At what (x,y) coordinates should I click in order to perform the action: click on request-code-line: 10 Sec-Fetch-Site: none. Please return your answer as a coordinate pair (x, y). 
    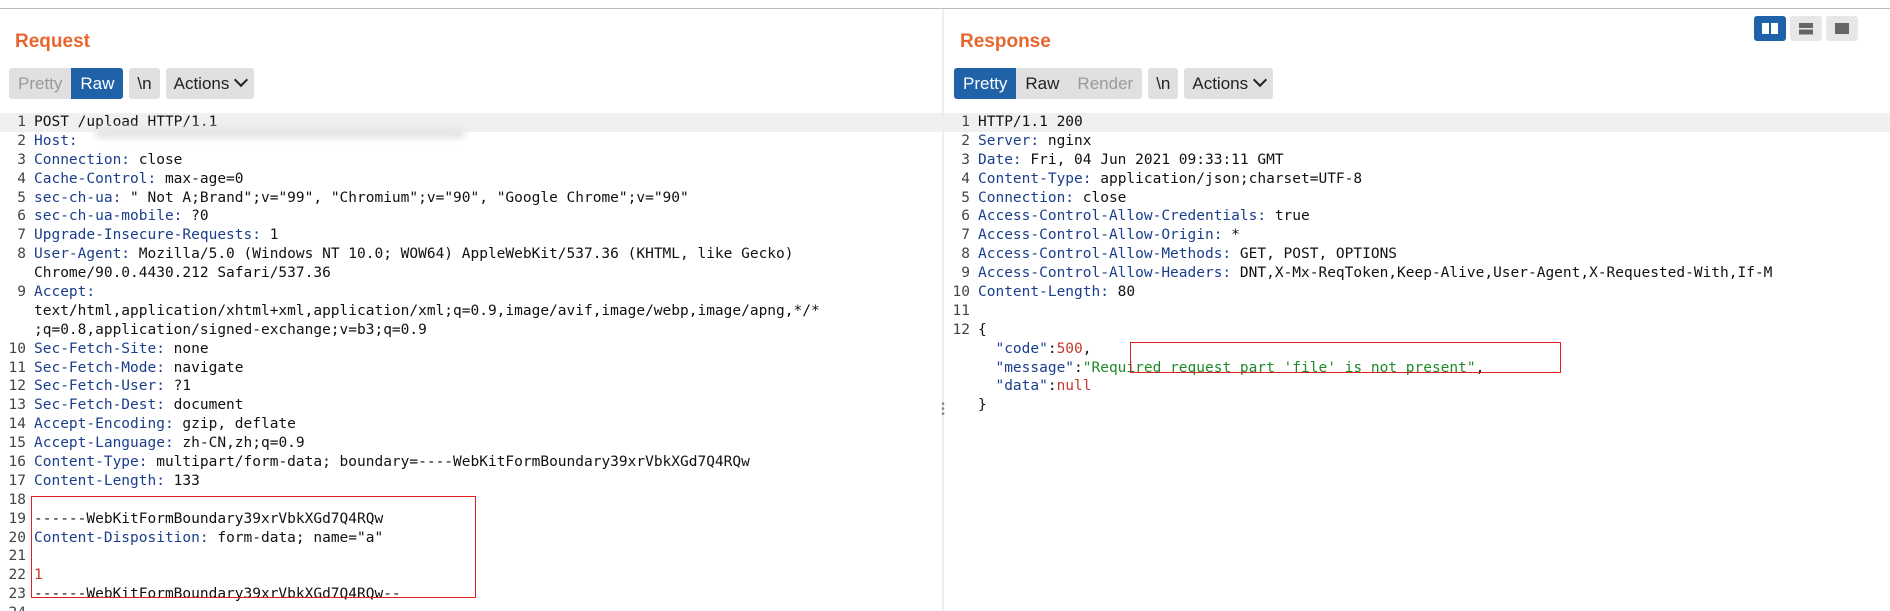
    Looking at the image, I should click on (471, 349).